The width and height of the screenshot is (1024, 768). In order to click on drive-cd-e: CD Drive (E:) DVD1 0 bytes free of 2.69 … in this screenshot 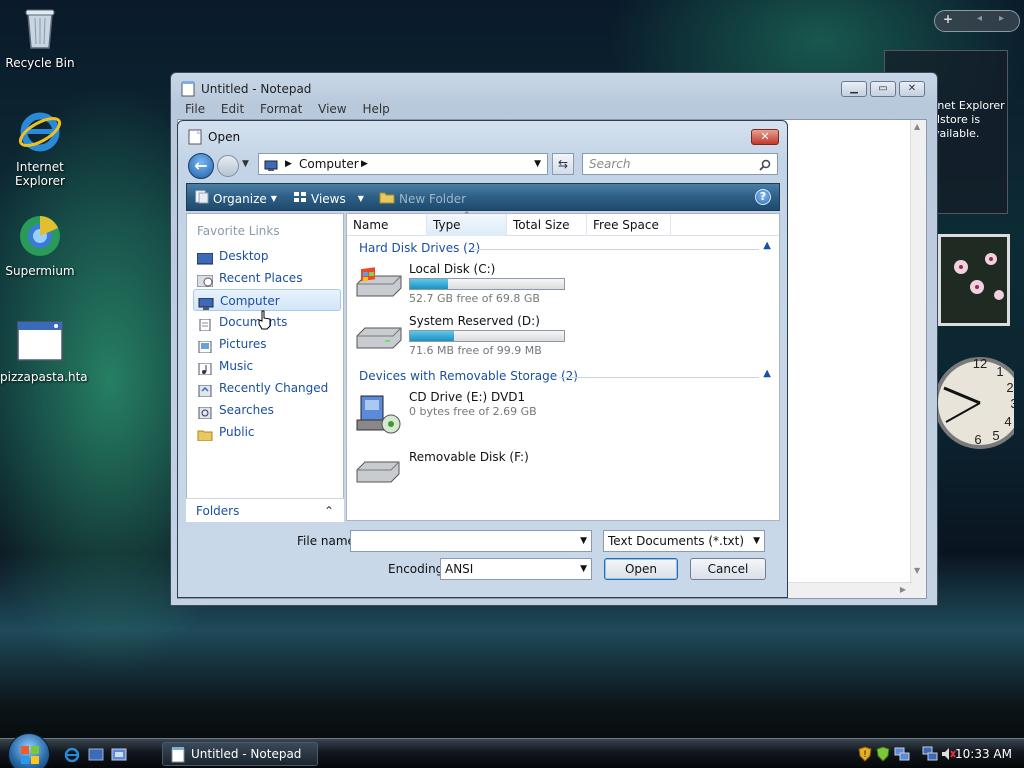, I will do `click(565, 412)`.